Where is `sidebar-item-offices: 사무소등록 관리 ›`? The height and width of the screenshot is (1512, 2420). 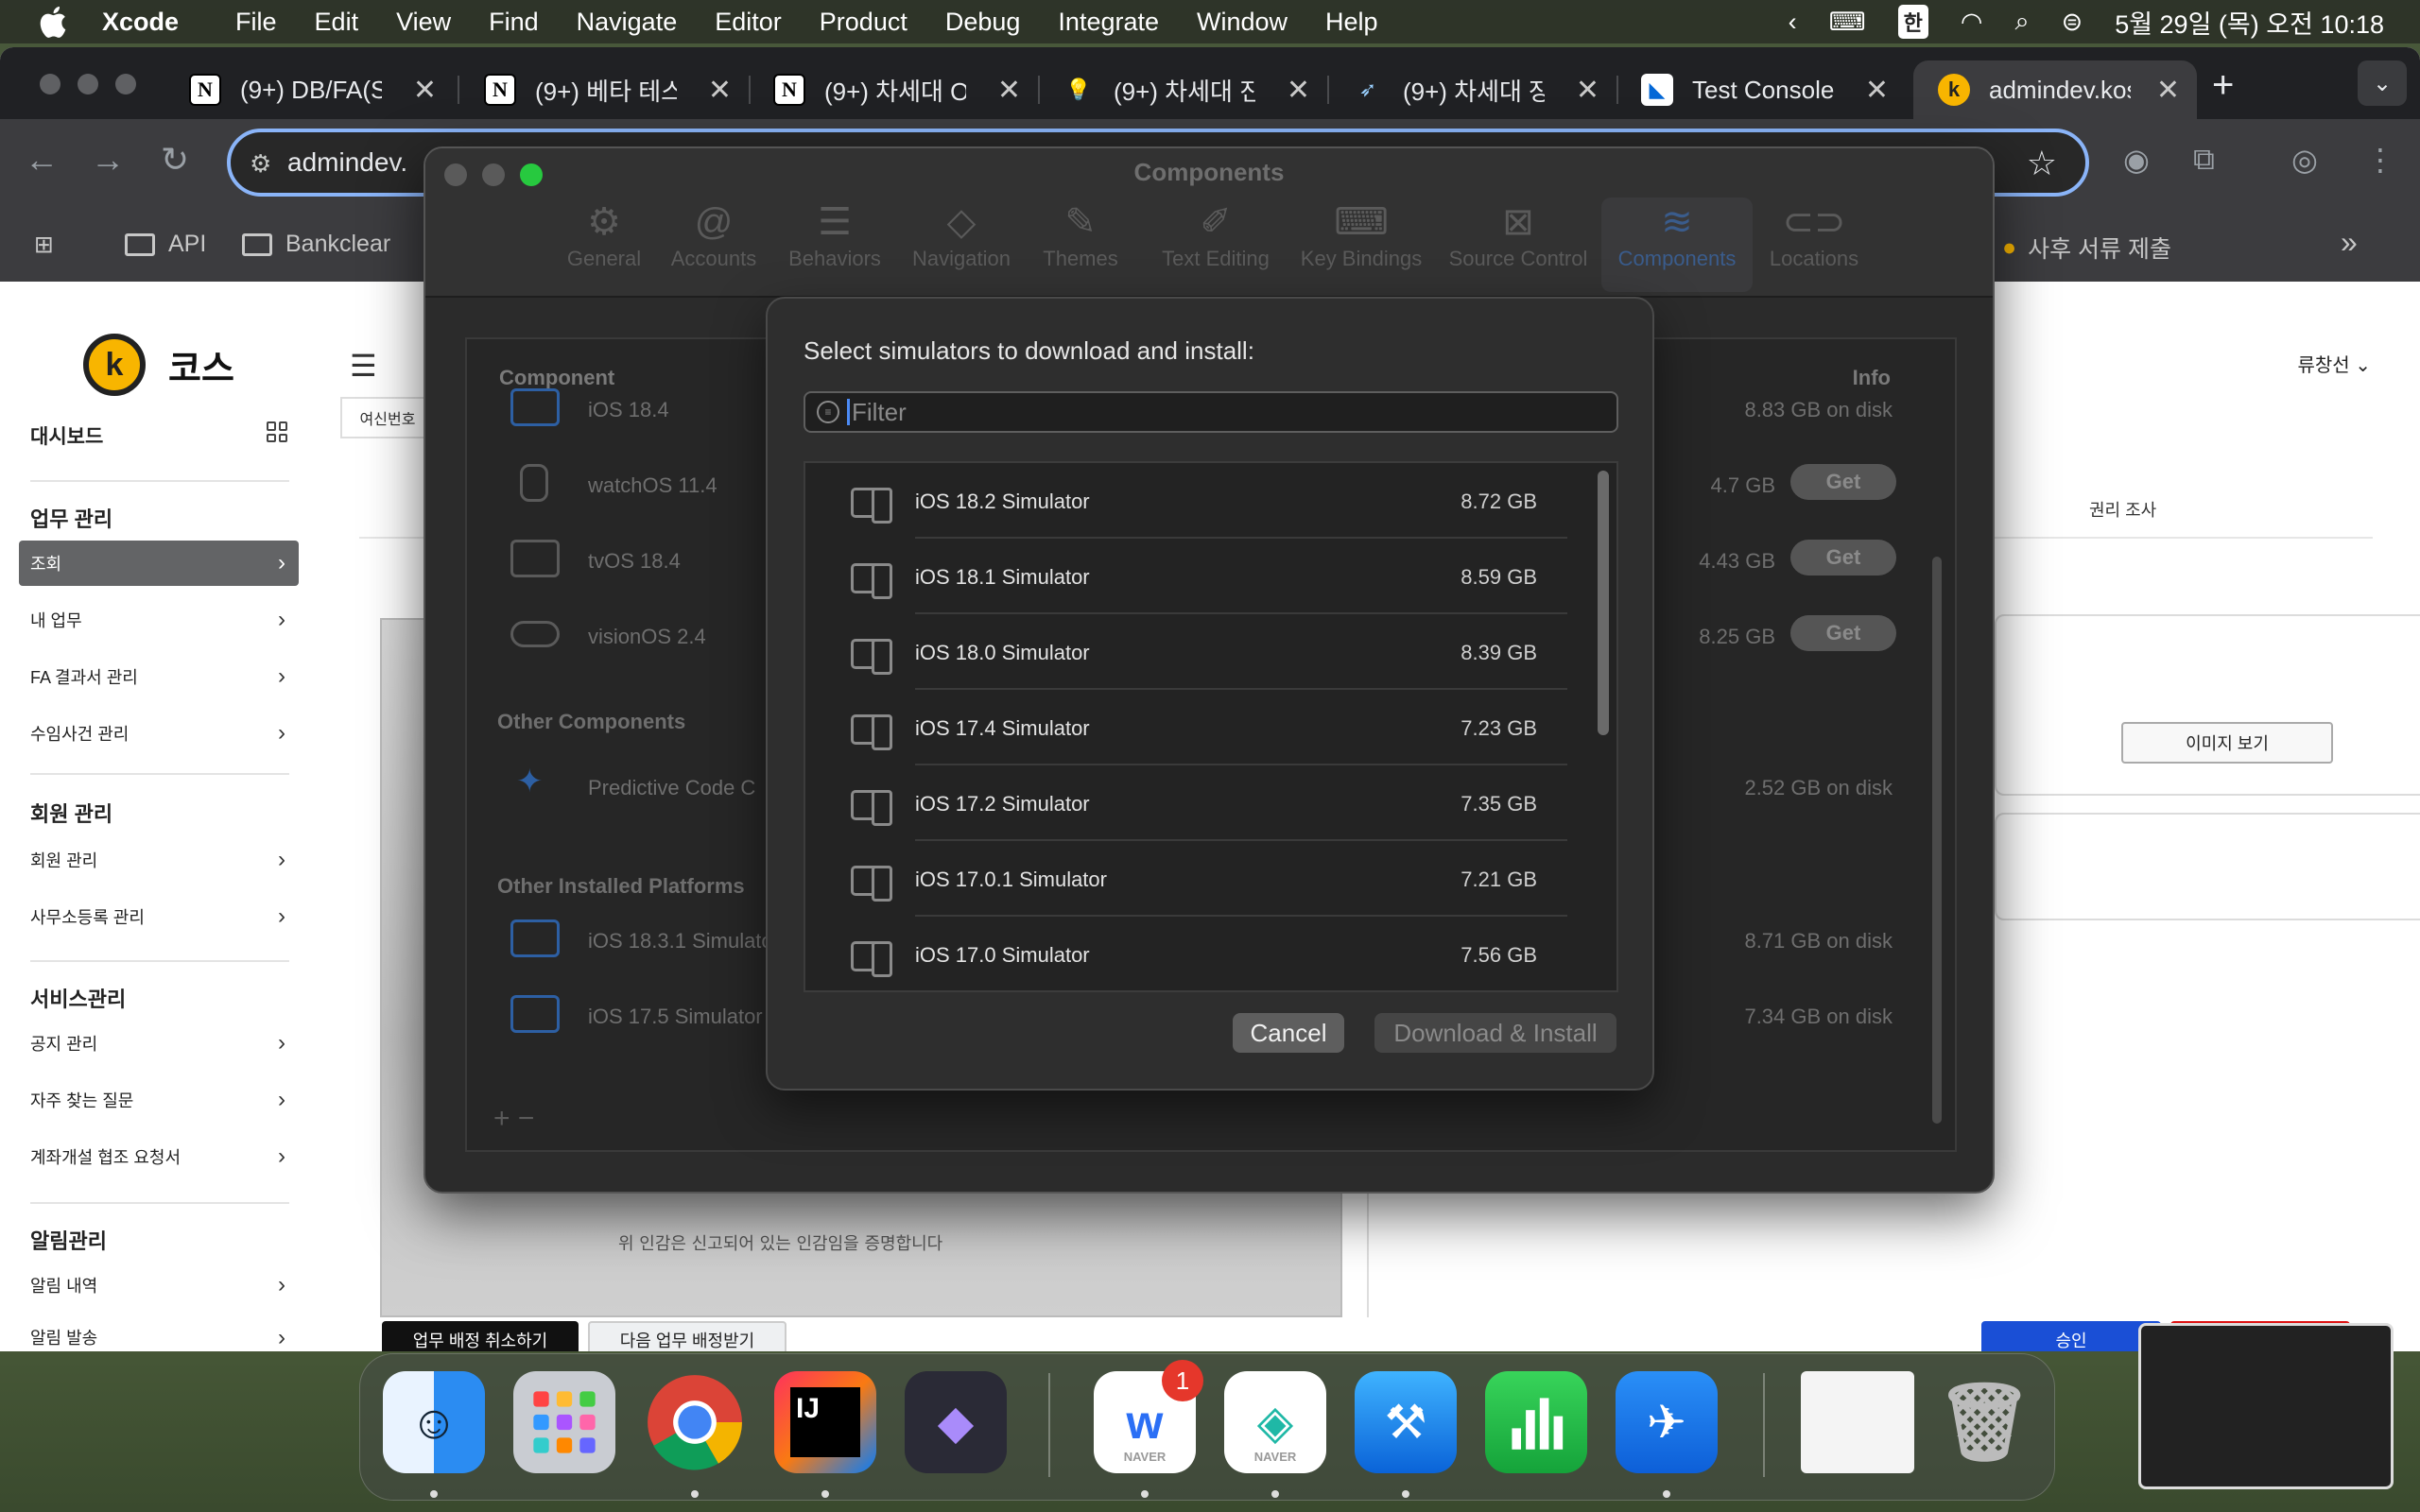 sidebar-item-offices: 사무소등록 관리 › is located at coordinates (159, 916).